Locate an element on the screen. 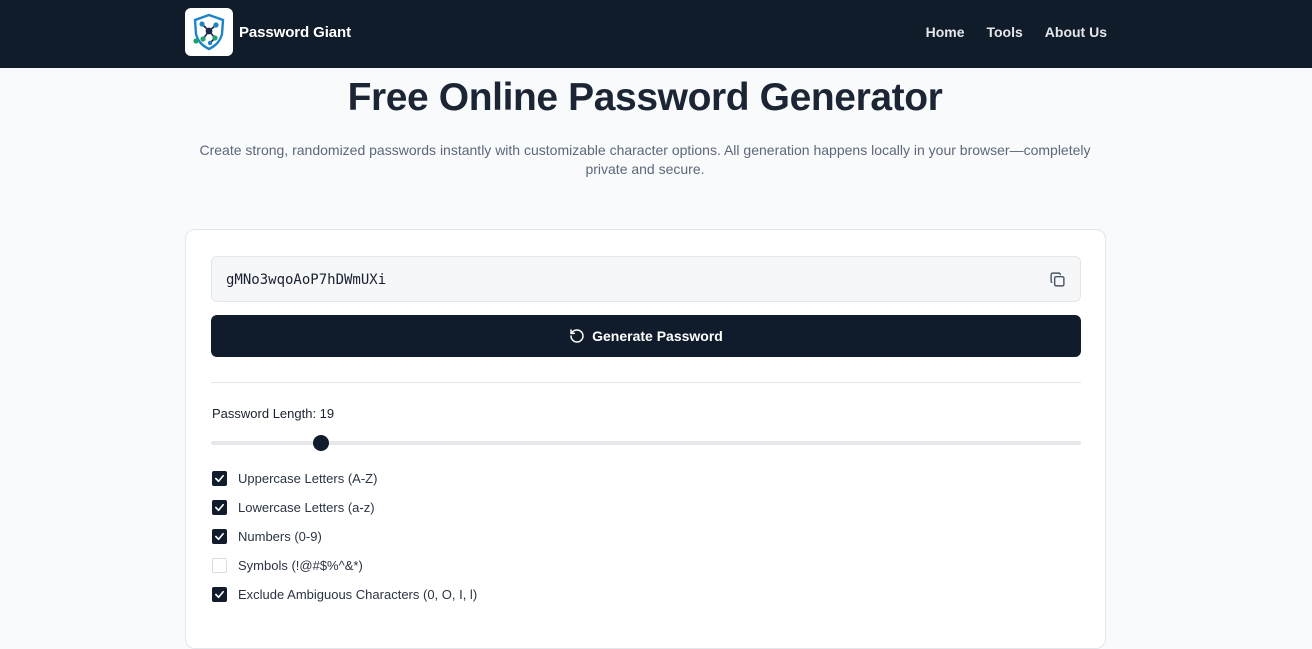 Image resolution: width=1312 pixels, height=649 pixels. option-numbers: Numbers (0-9) is located at coordinates (267, 536).